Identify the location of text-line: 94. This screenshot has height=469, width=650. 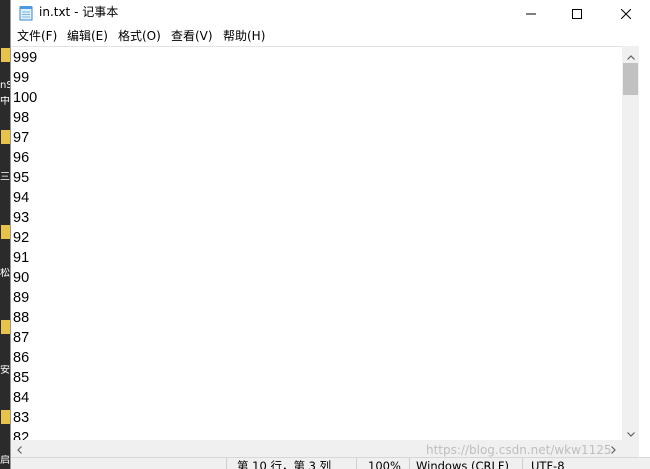
(21, 198).